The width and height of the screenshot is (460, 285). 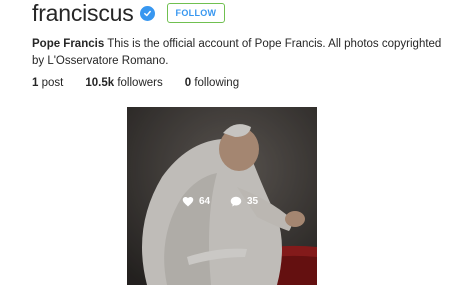 What do you see at coordinates (196, 13) in the screenshot?
I see `follow-button: FOLLOW` at bounding box center [196, 13].